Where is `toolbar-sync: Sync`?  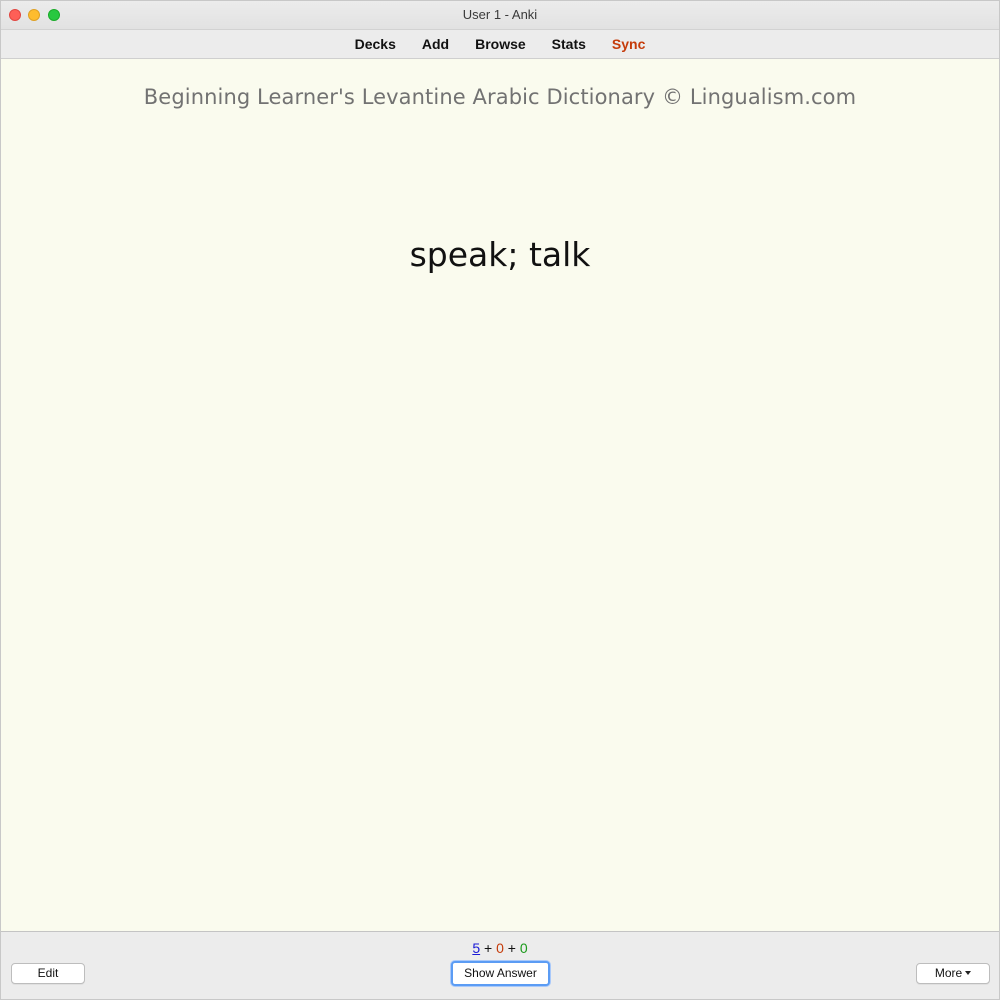
toolbar-sync: Sync is located at coordinates (628, 44).